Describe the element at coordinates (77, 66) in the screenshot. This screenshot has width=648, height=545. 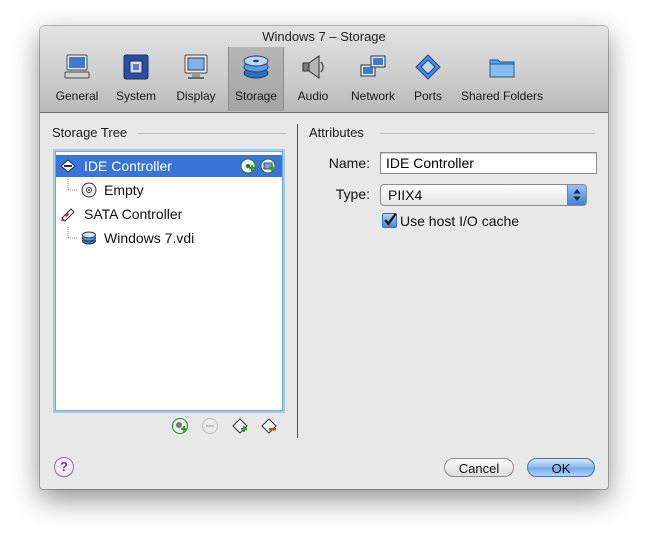
I see `monitor-icon` at that location.